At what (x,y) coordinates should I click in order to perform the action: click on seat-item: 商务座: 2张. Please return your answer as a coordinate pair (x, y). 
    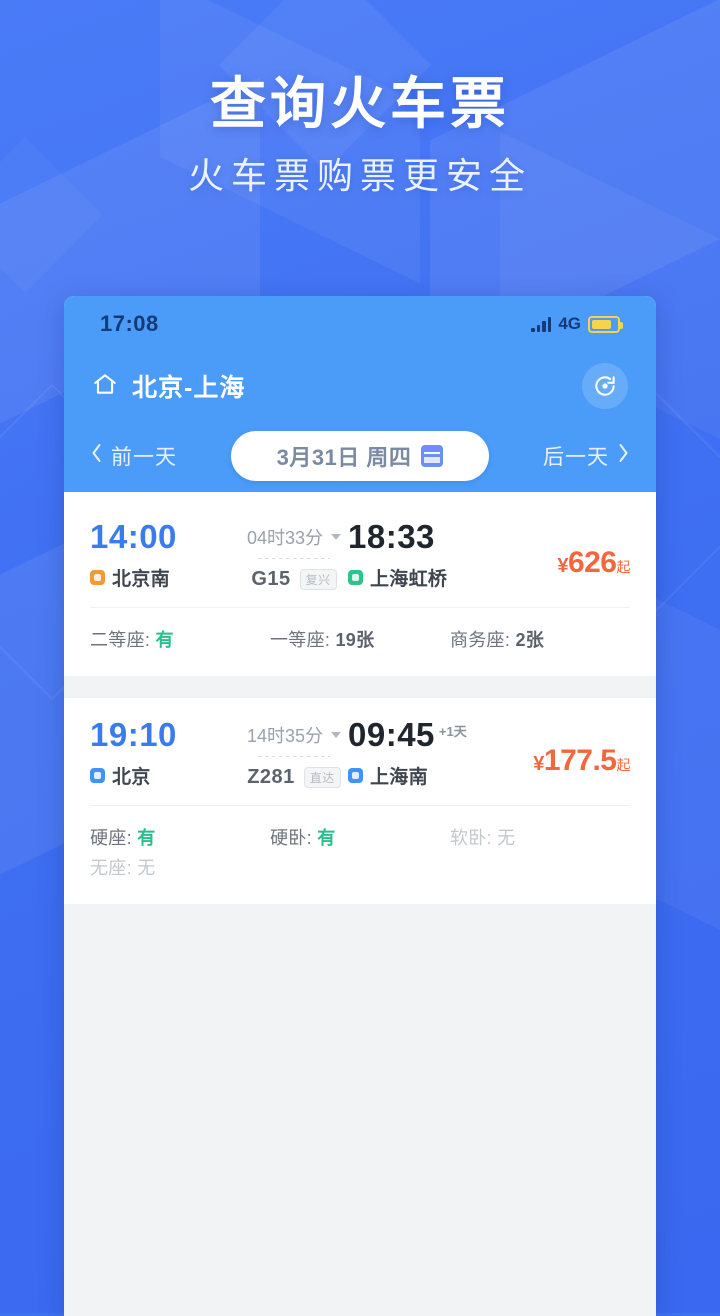
    Looking at the image, I should click on (540, 639).